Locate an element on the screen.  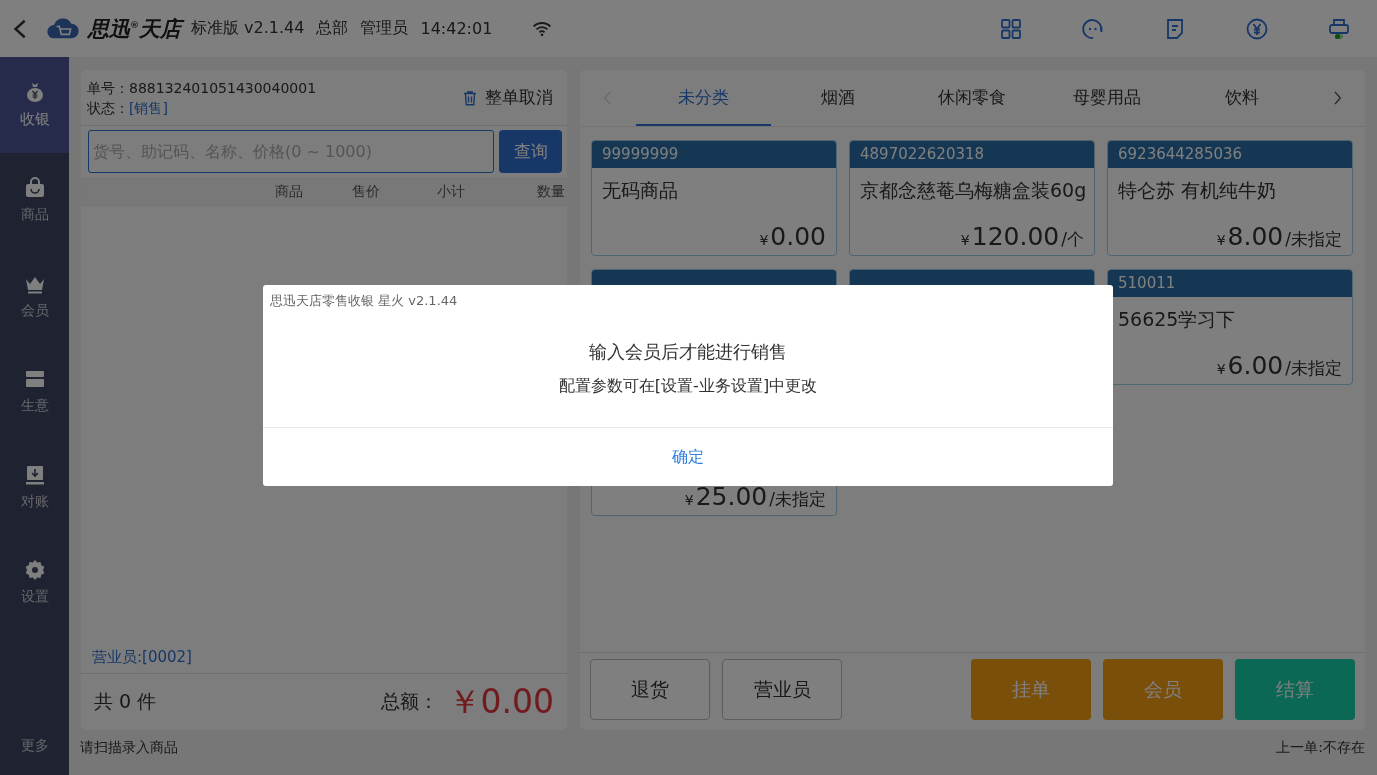
item-count: 共 0 件 is located at coordinates (125, 701).